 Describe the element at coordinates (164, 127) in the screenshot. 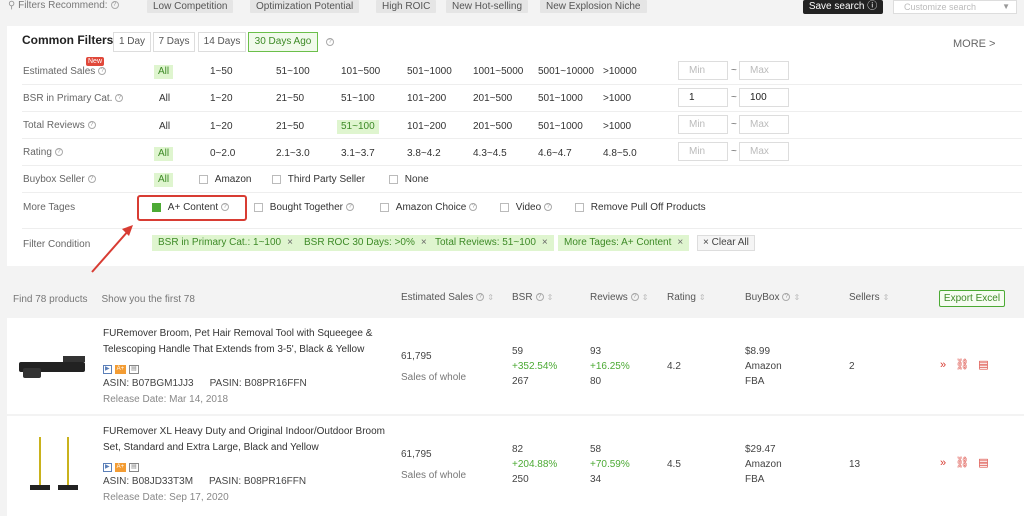

I see `reviews-option-all: All` at that location.